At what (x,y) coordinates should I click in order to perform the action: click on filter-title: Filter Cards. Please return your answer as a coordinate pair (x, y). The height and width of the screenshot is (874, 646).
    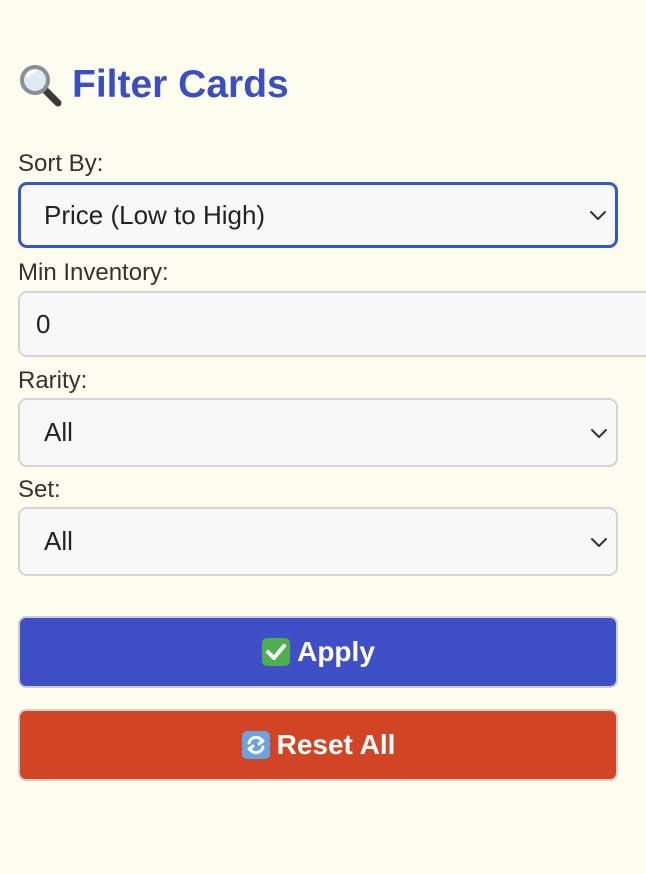
    Looking at the image, I should click on (153, 85).